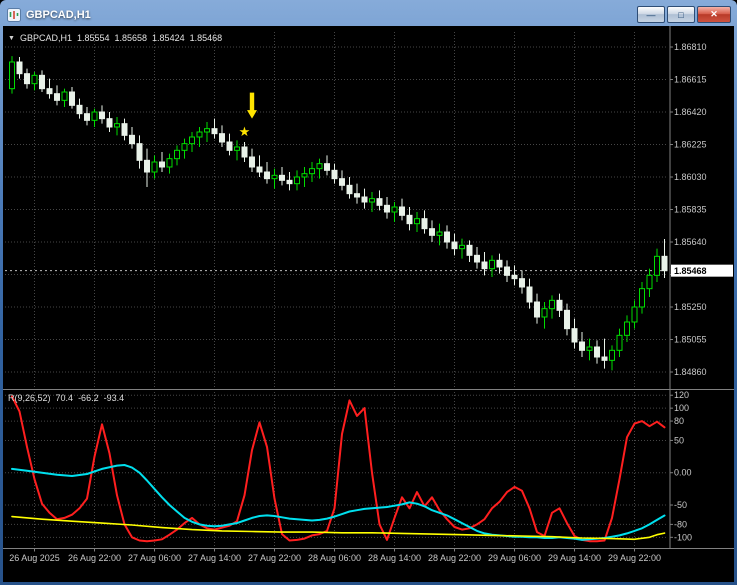  I want to click on osc-level-label: 80, so click(679, 421).